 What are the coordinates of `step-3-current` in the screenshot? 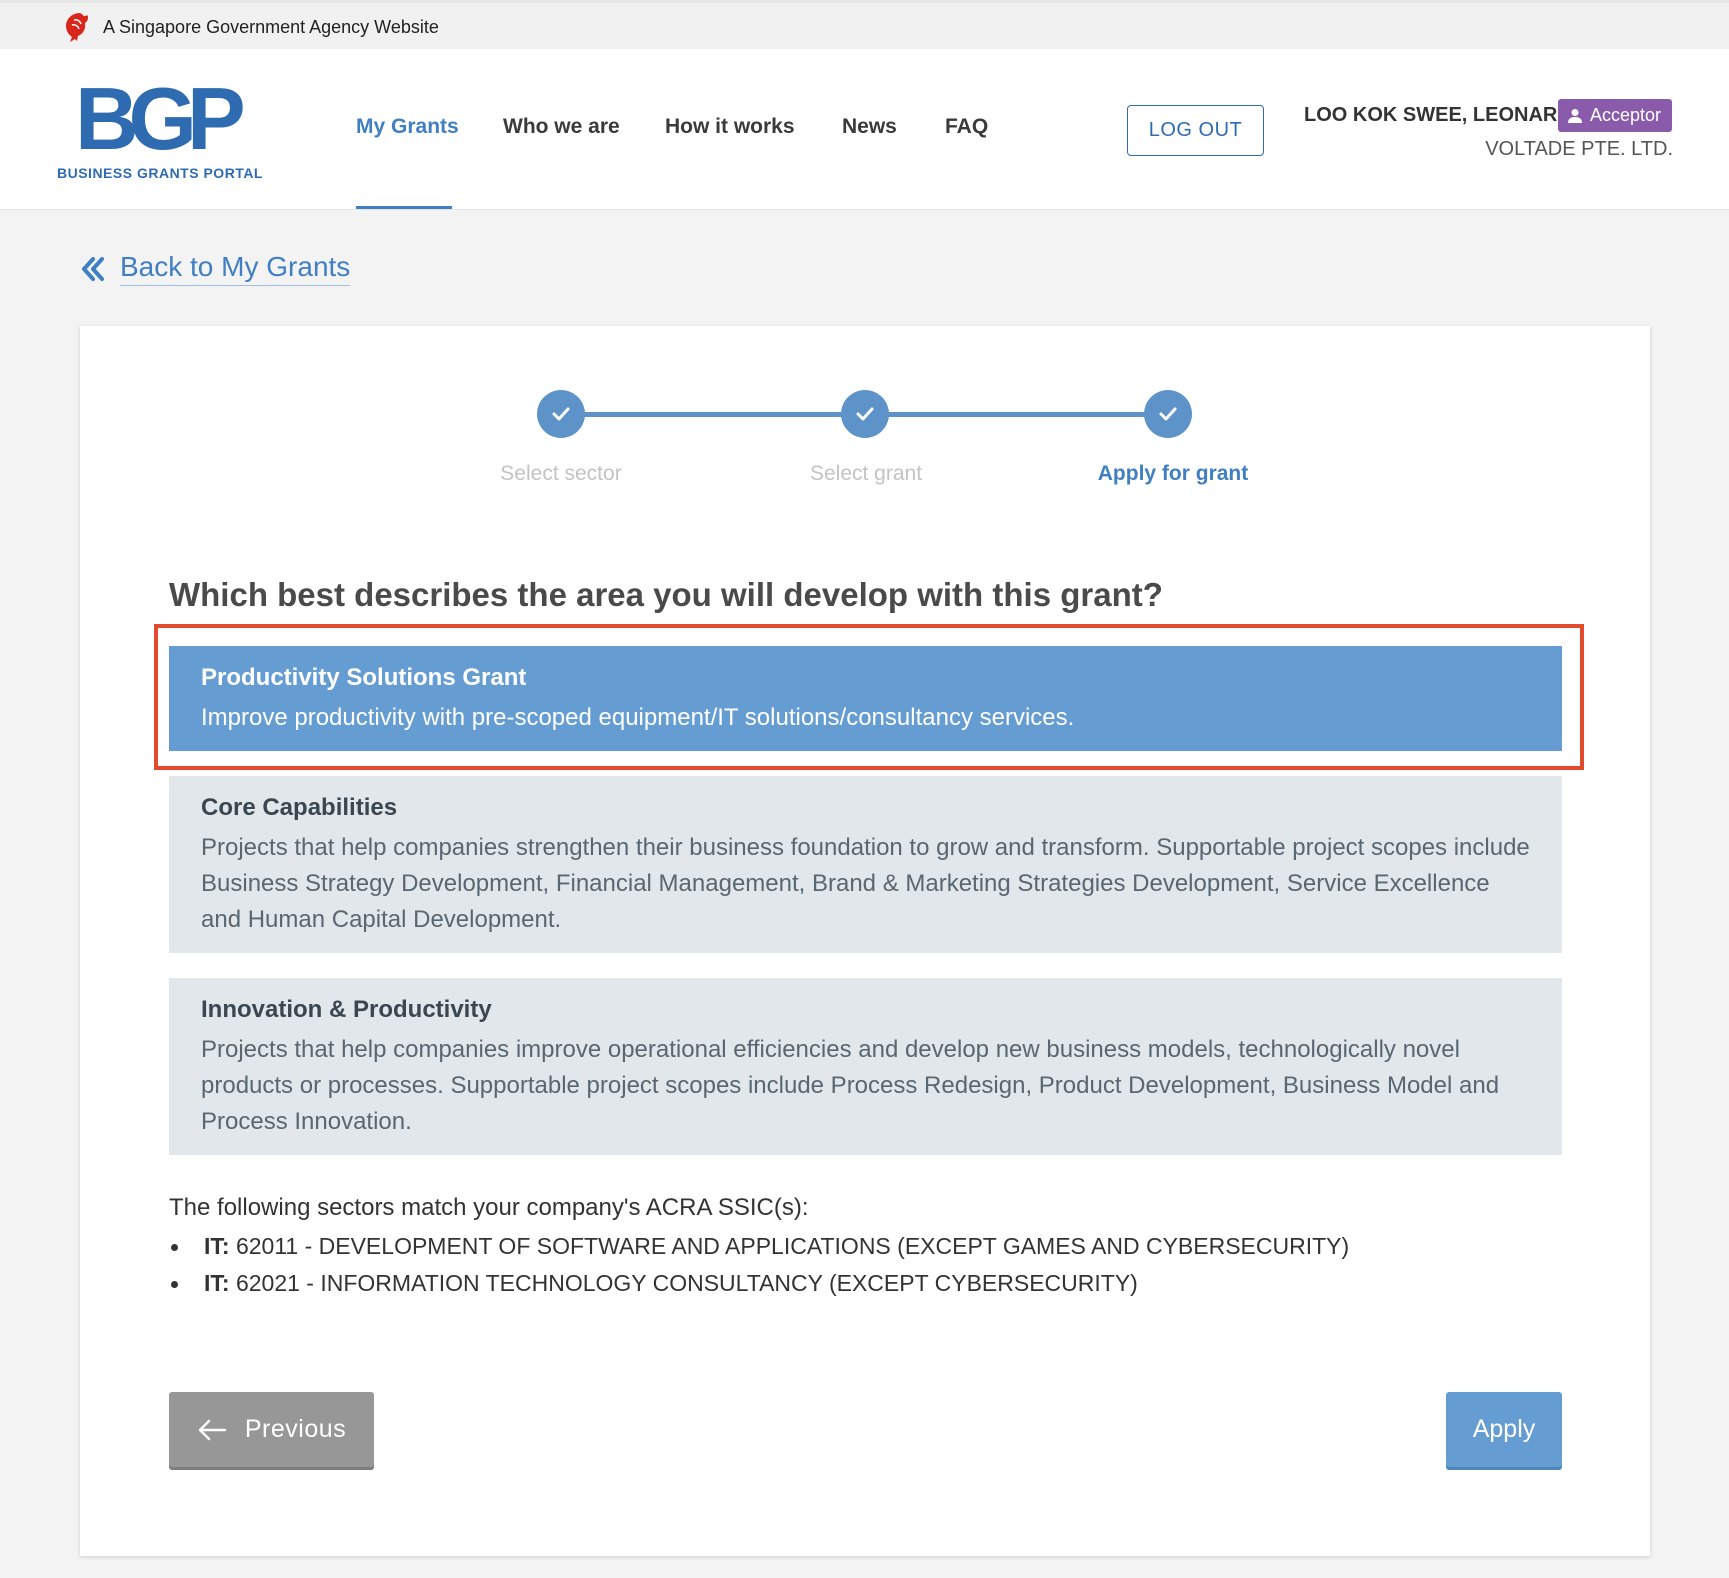 It's located at (1168, 414).